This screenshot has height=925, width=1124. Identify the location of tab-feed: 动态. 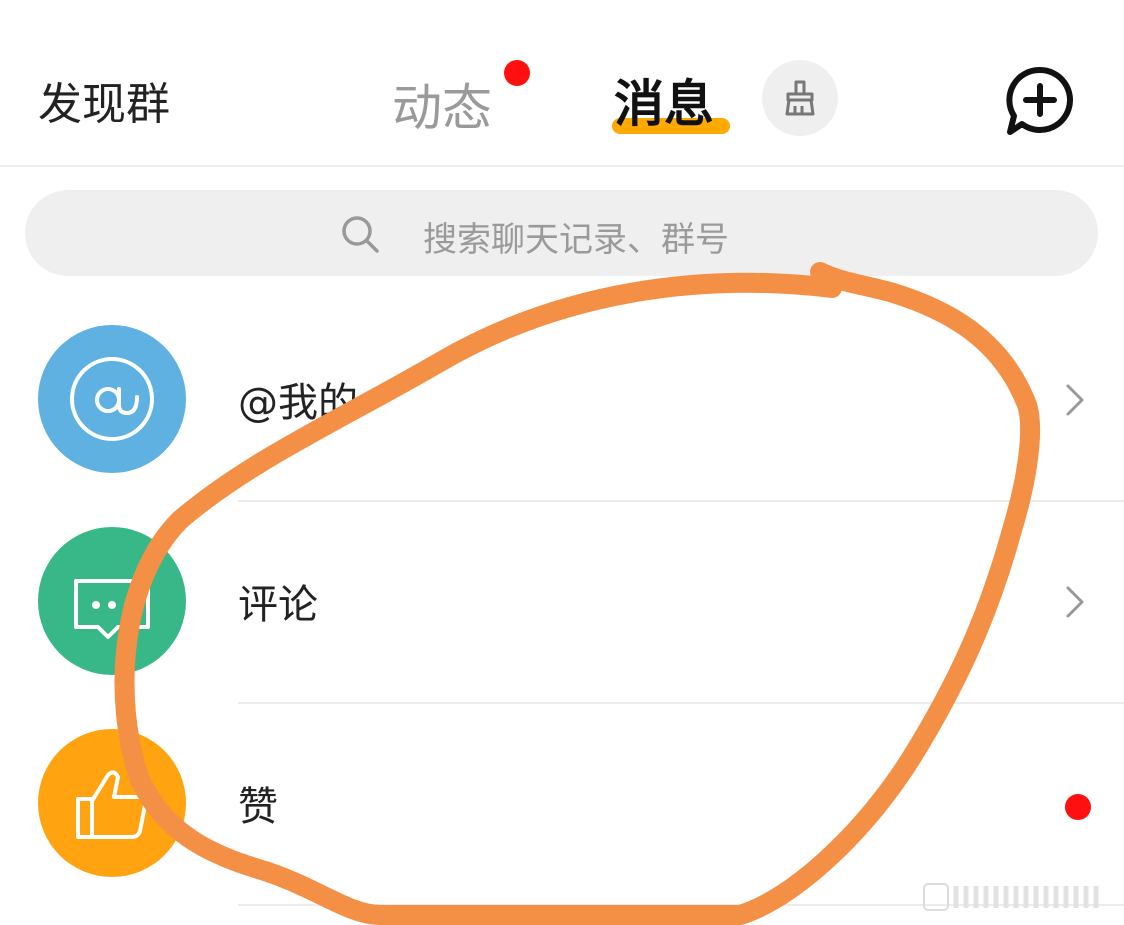
(442, 104).